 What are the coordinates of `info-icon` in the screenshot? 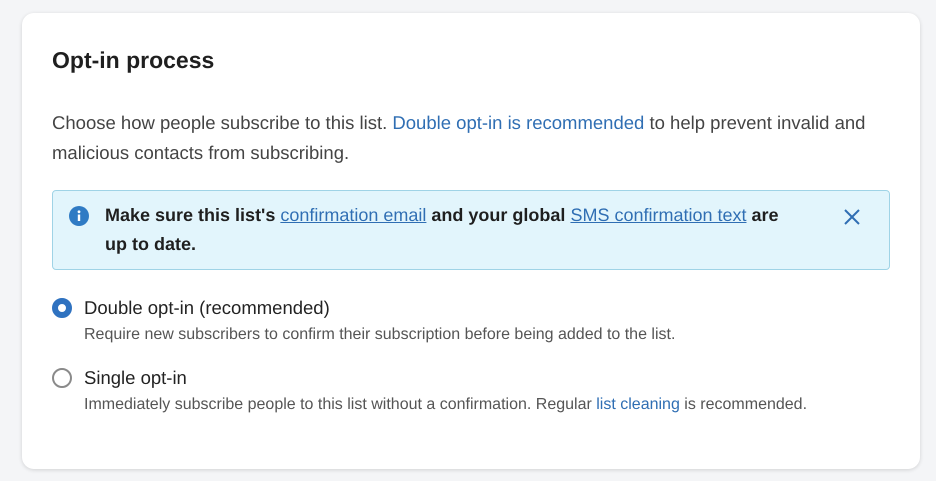 It's located at (79, 216).